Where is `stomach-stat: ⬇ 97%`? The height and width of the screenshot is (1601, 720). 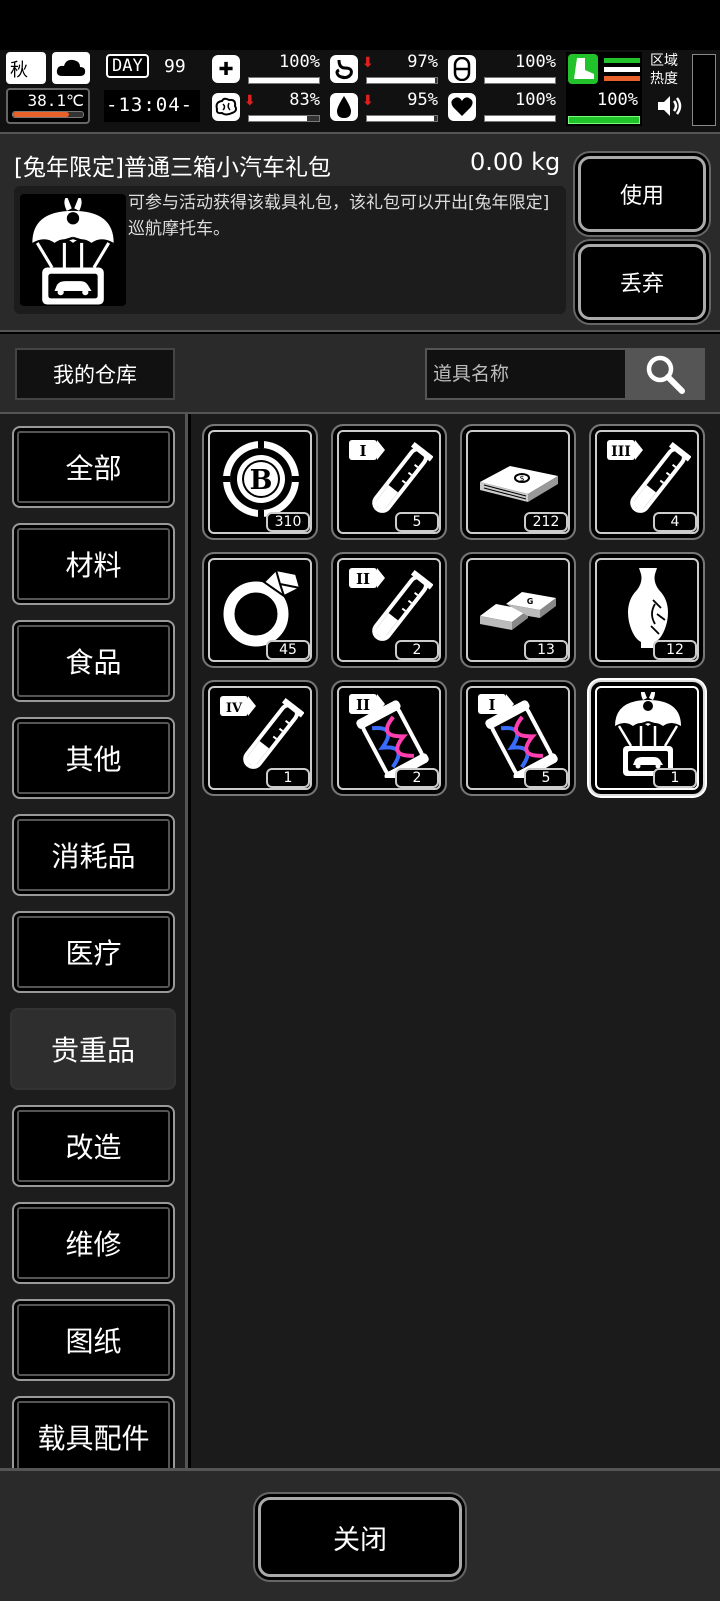 stomach-stat: ⬇ 97% is located at coordinates (386, 70).